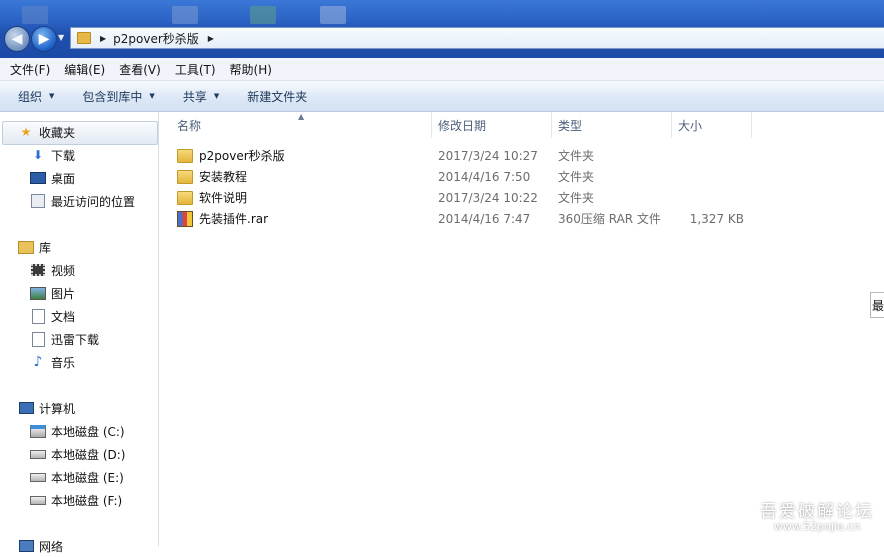 This screenshot has height=557, width=884. What do you see at coordinates (87, 500) in the screenshot?
I see `nav-label: 本地磁盘 (F:)` at bounding box center [87, 500].